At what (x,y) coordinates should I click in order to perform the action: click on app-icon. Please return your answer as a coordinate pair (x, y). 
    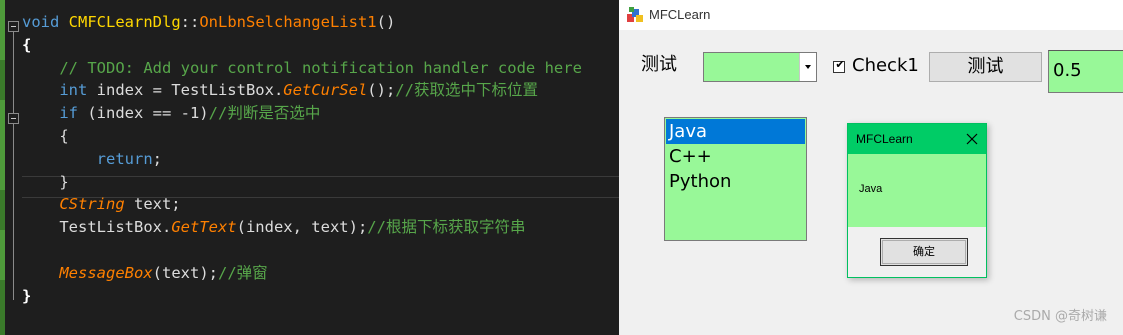
    Looking at the image, I should click on (635, 14).